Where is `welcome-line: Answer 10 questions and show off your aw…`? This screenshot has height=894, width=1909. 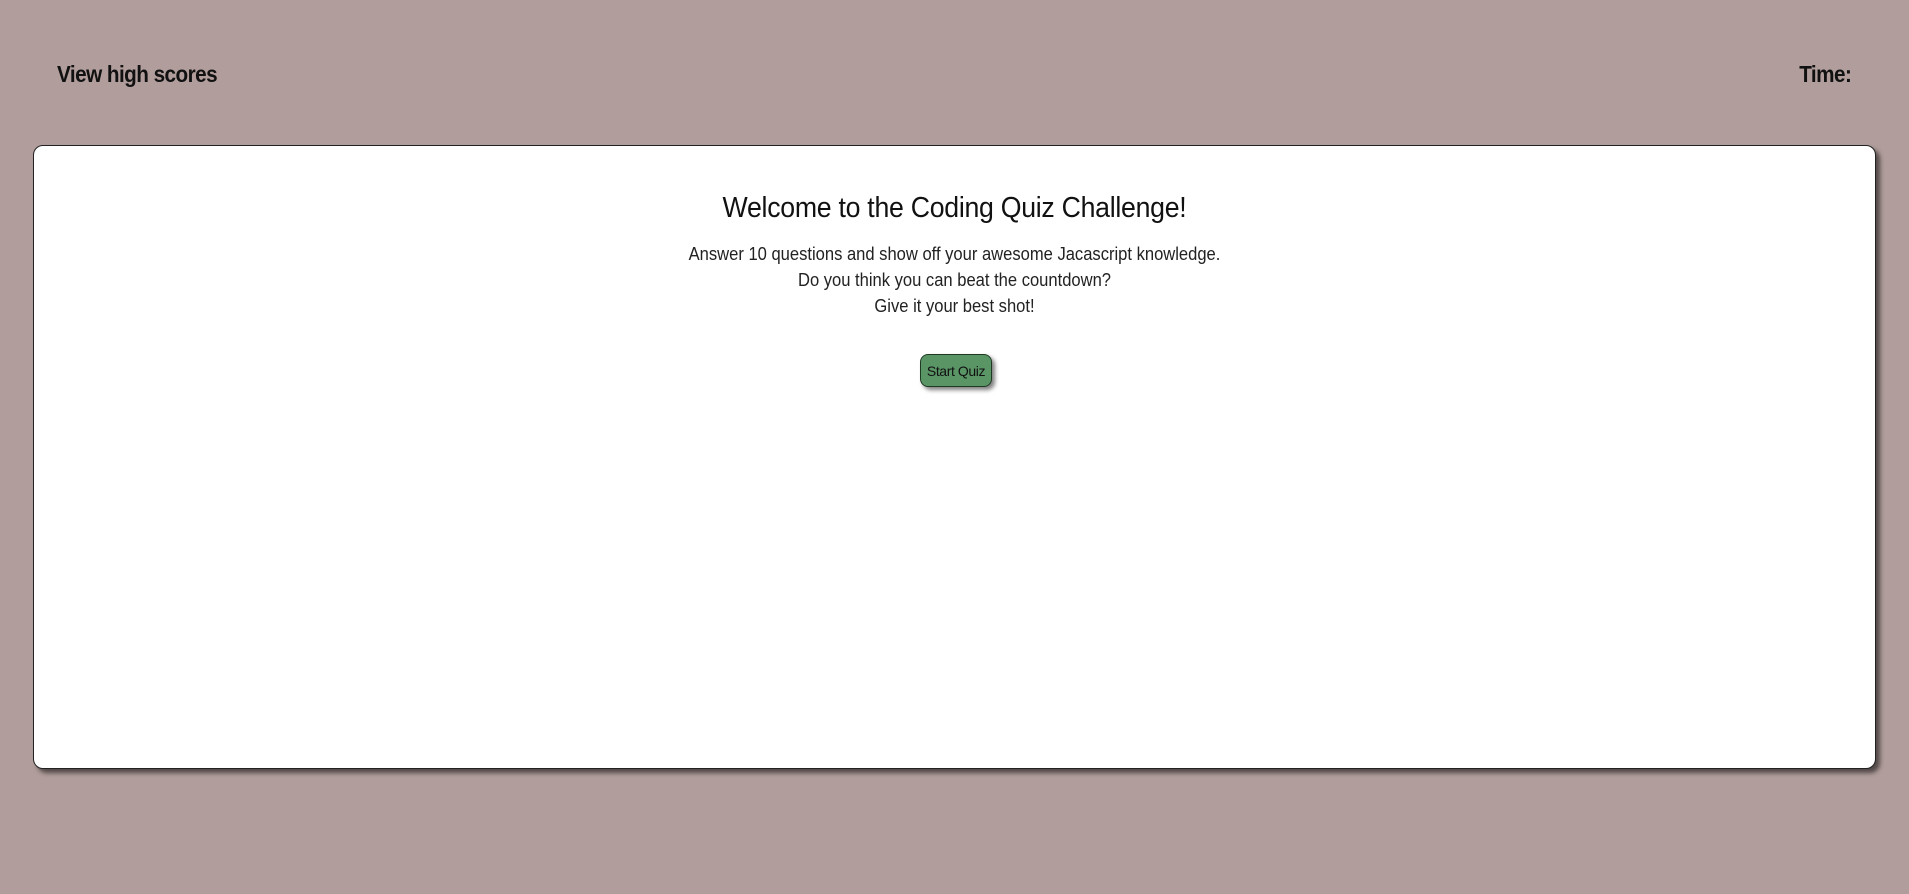
welcome-line: Answer 10 questions and show off your aw… is located at coordinates (954, 254).